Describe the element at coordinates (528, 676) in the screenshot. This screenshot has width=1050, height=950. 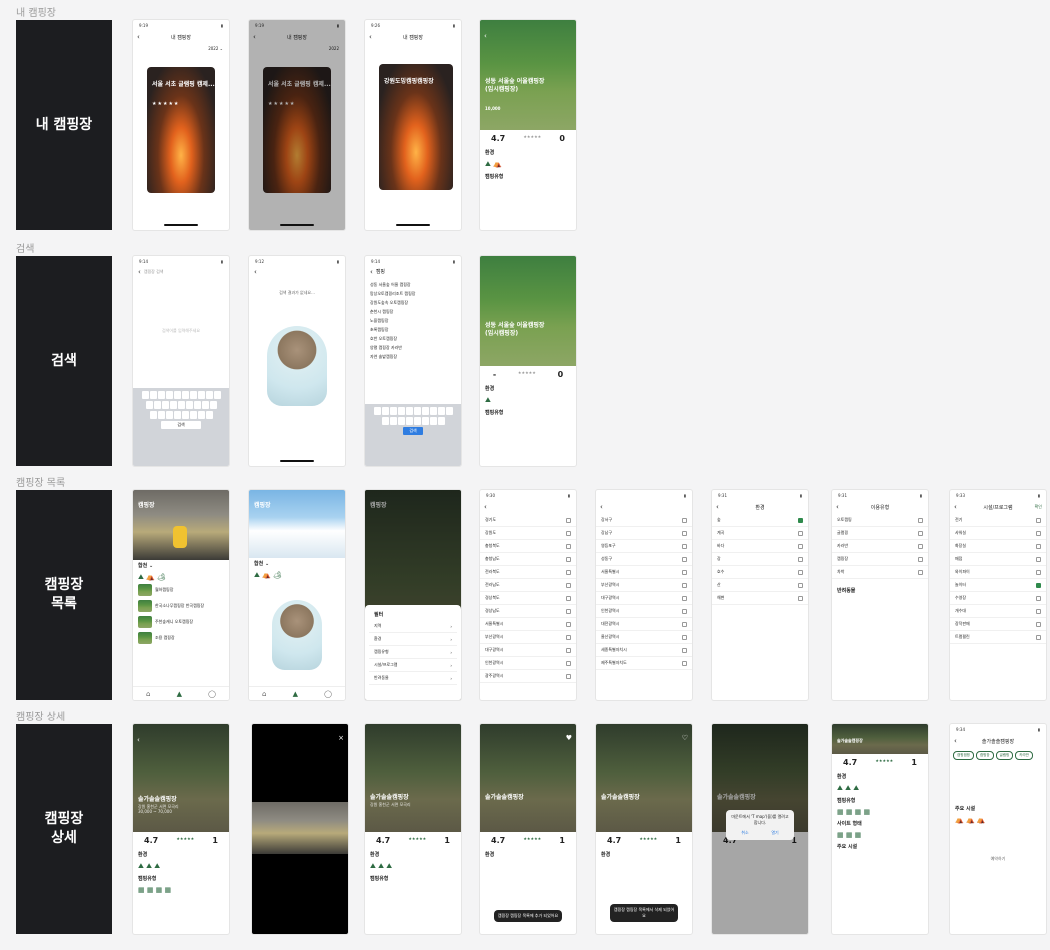
I see `checkbox-row: 광주광역시` at that location.